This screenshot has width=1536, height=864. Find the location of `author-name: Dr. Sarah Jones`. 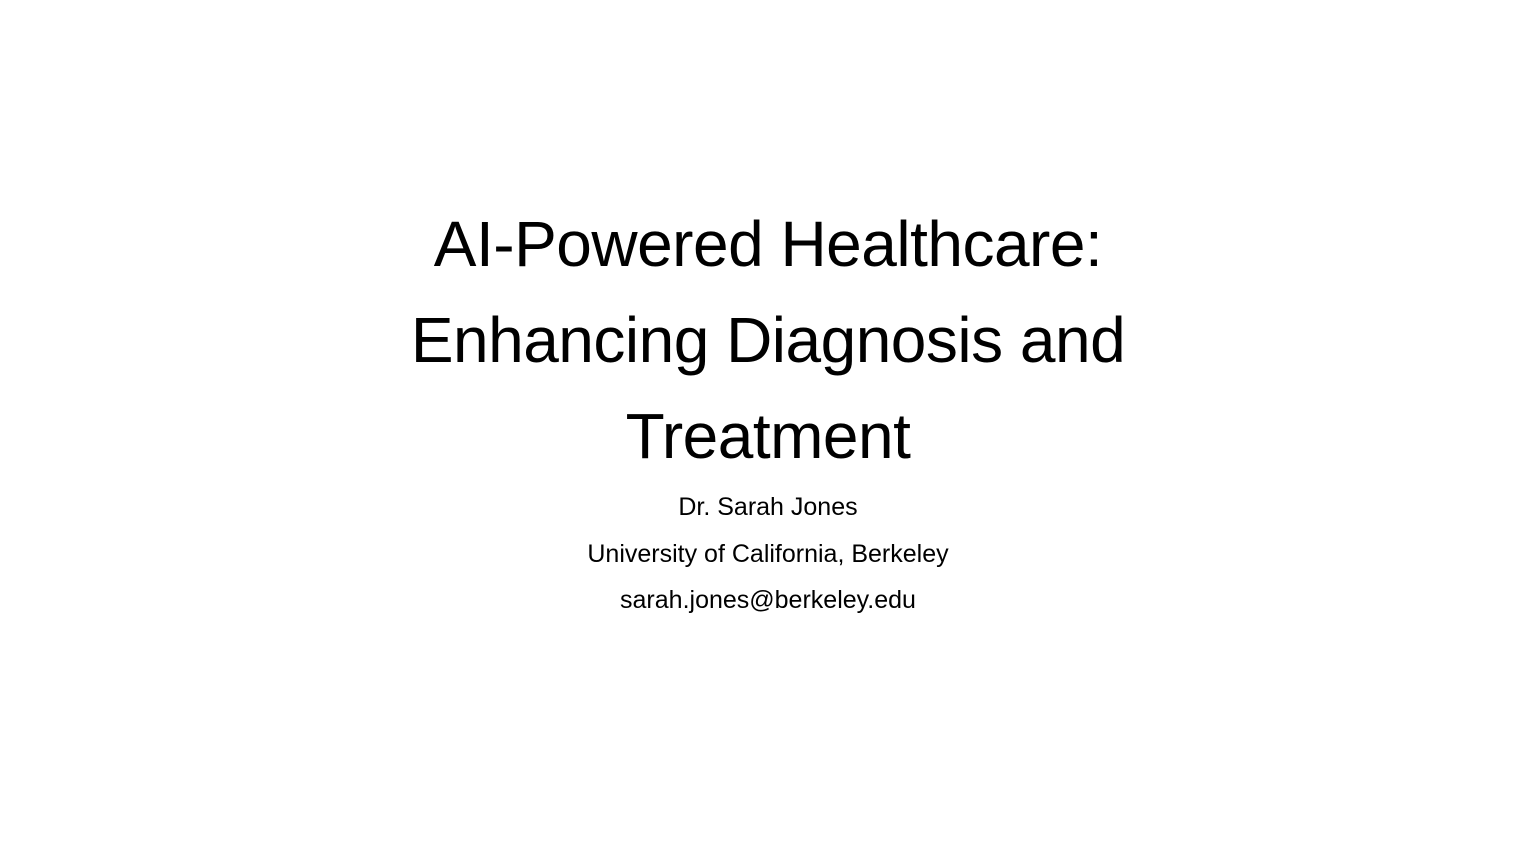

author-name: Dr. Sarah Jones is located at coordinates (768, 507).